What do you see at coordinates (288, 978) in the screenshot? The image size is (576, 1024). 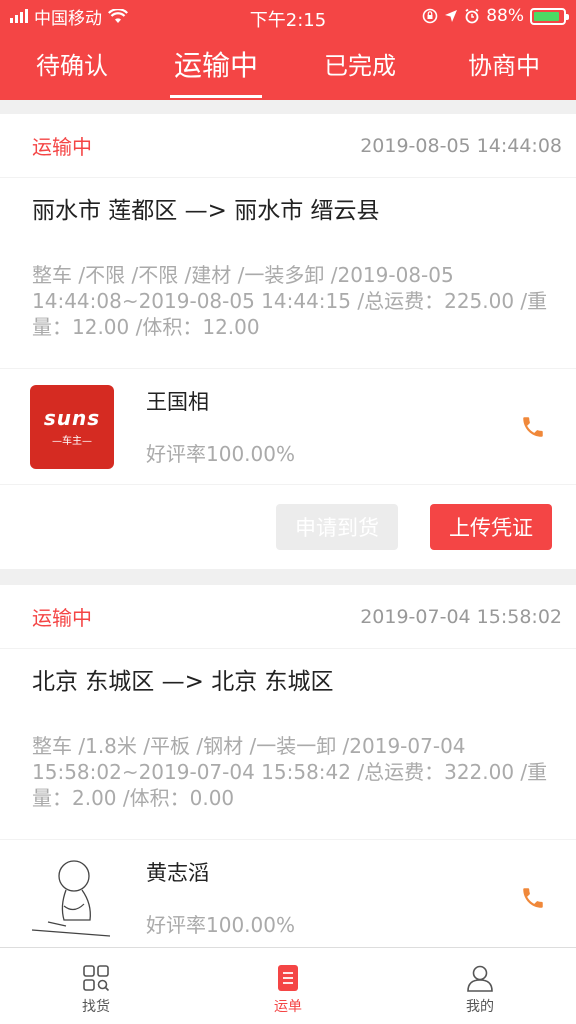 I see `document-icon` at bounding box center [288, 978].